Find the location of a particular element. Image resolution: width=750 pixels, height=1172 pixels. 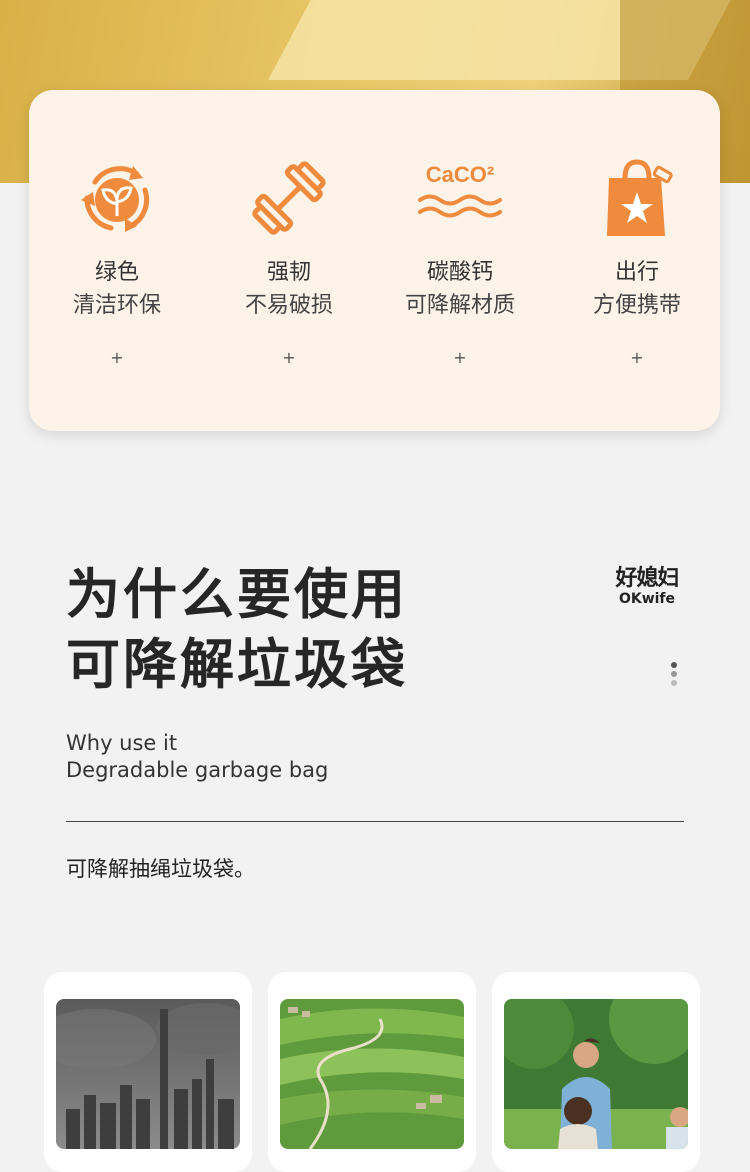

brand-name-en: OKwife is located at coordinates (647, 599).